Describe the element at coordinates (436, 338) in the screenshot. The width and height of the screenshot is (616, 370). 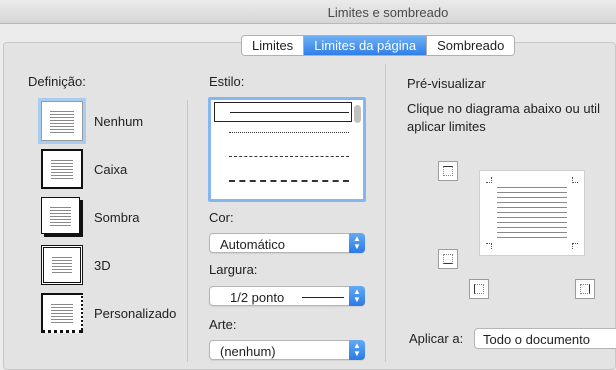
I see `apply-to-label: Aplicar a:` at that location.